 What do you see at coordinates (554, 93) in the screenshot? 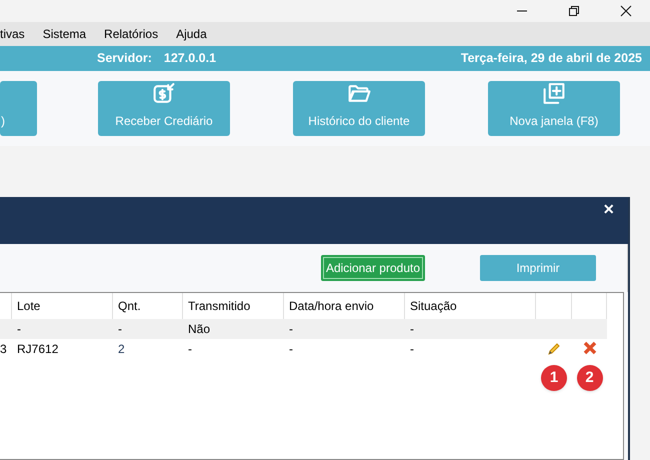
I see `new-window-icon` at bounding box center [554, 93].